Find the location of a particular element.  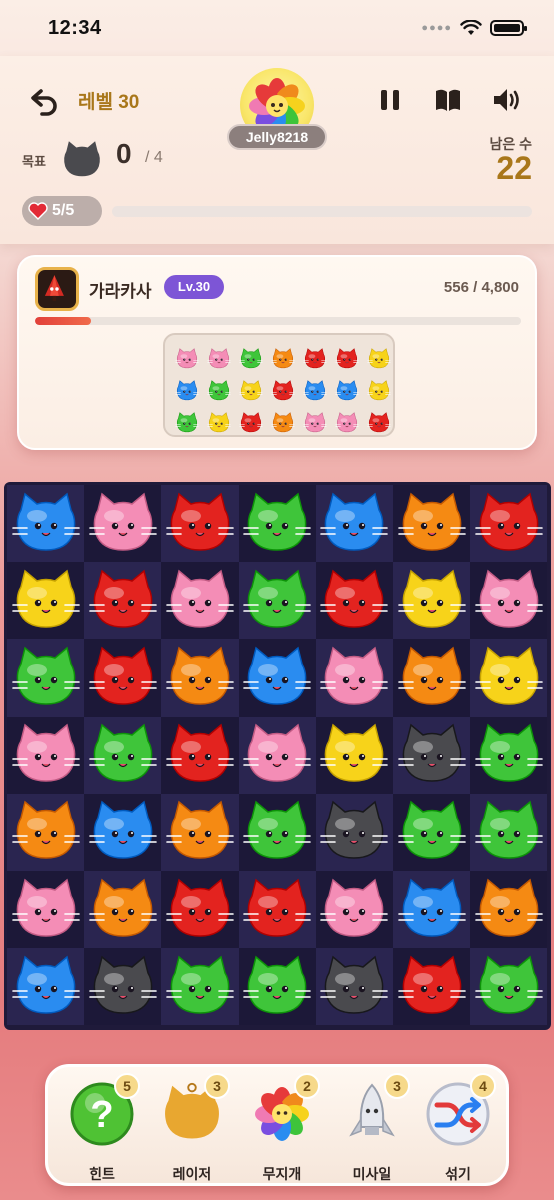

boss-name: 가라카사 is located at coordinates (120, 291).